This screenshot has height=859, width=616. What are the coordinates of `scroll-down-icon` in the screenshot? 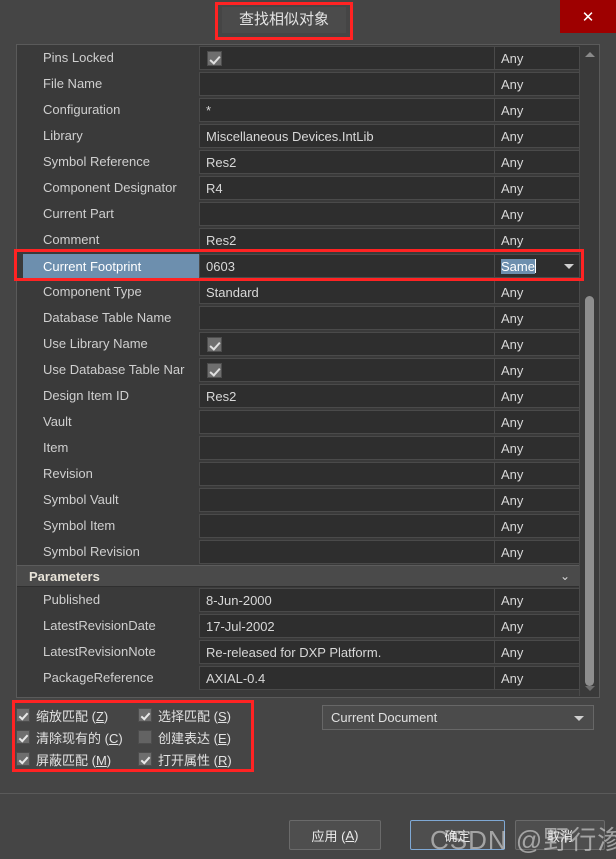 It's located at (589, 688).